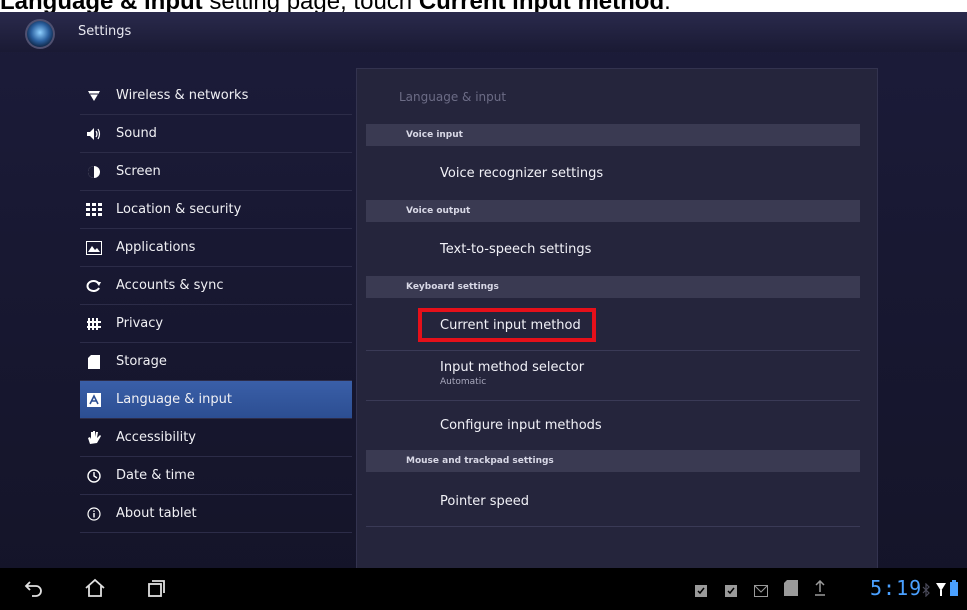  What do you see at coordinates (650, 373) in the screenshot?
I see `input-method-selector-item: Input method selector Automatic` at bounding box center [650, 373].